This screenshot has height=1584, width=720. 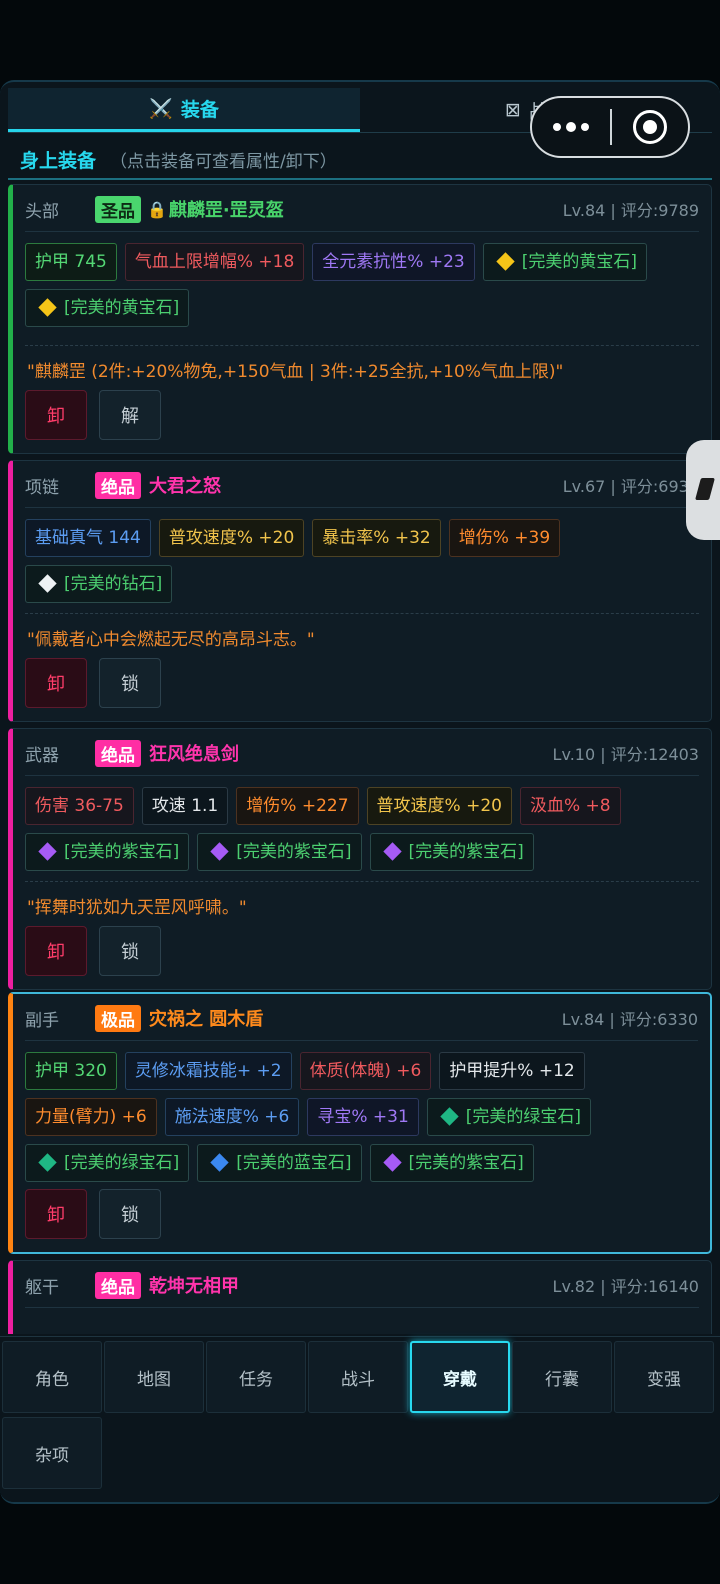 I want to click on attr-chip: 全元素抗性% +23, so click(x=393, y=262).